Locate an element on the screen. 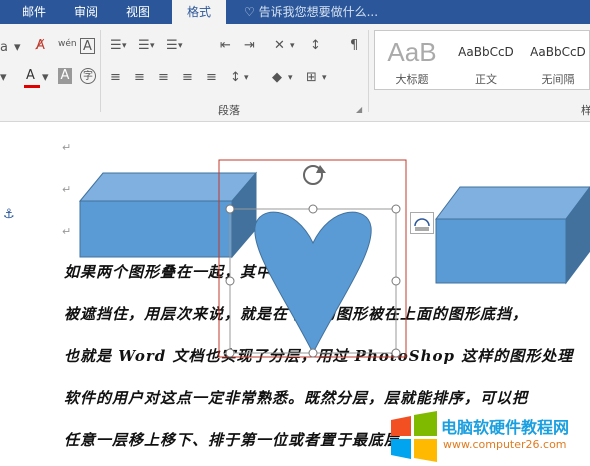 This screenshot has height=466, width=590. layout-options-button is located at coordinates (422, 223).